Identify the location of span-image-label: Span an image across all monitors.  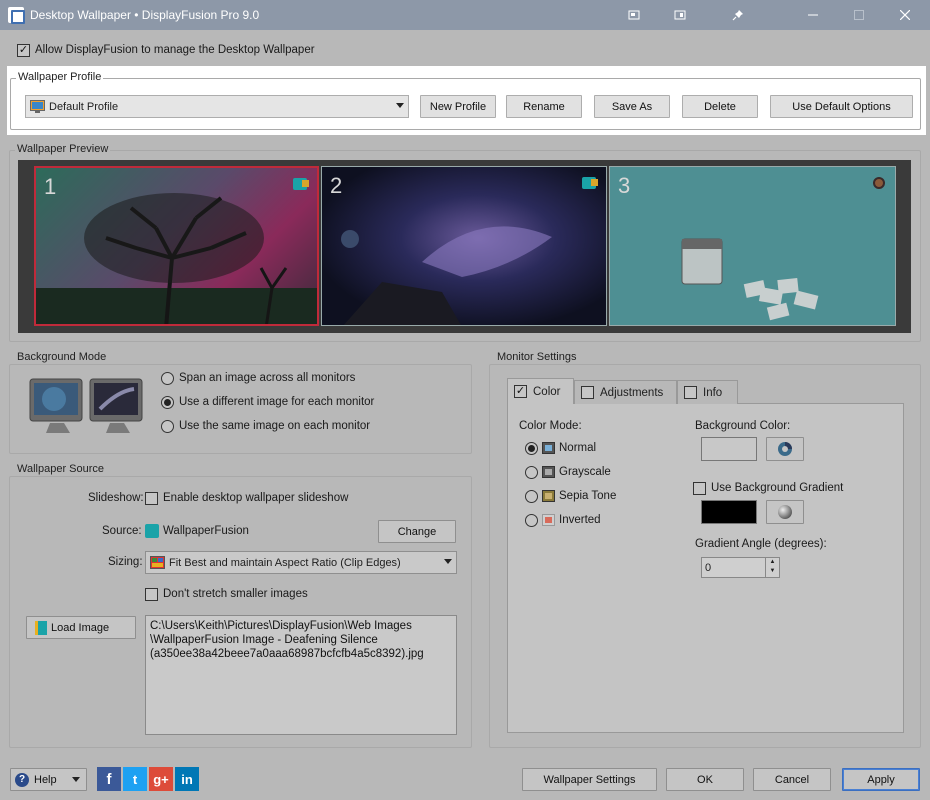
(267, 378).